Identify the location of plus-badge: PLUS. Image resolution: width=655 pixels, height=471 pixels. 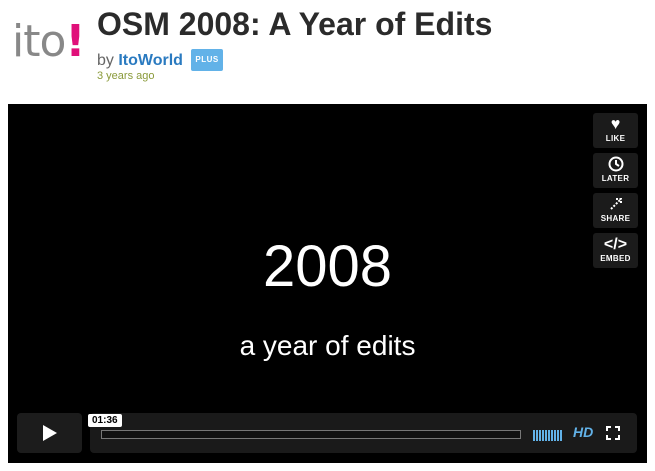
(207, 60).